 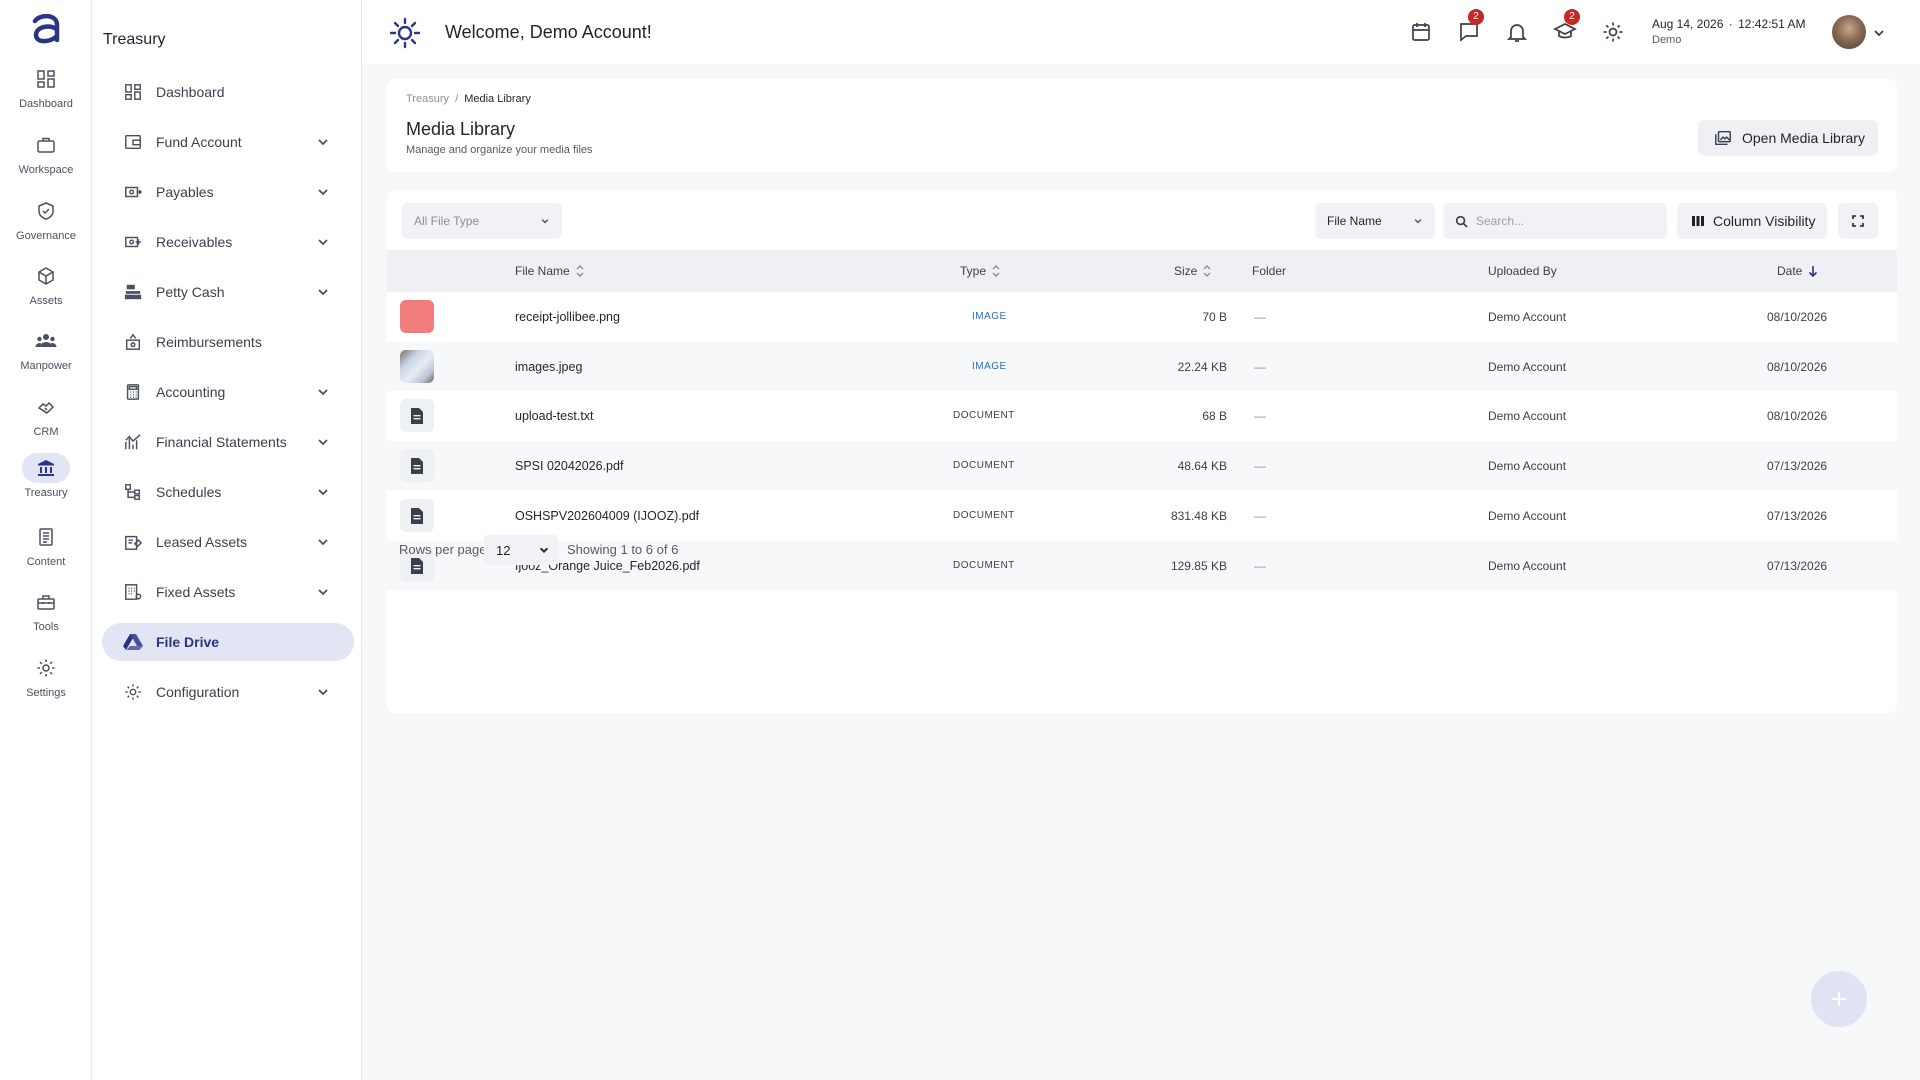 I want to click on open-media-library-button: Open Media Library, so click(x=1788, y=138).